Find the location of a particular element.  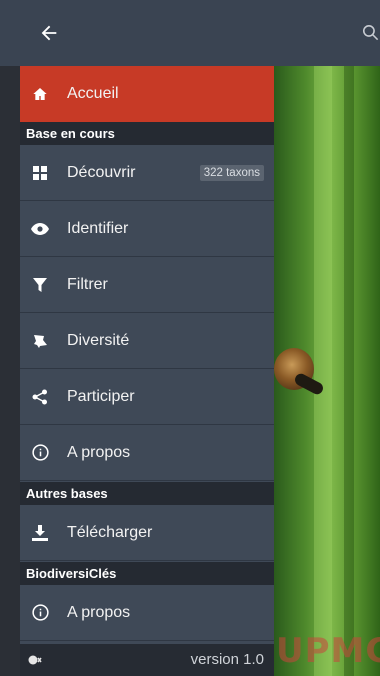

grid-icon is located at coordinates (40, 173).